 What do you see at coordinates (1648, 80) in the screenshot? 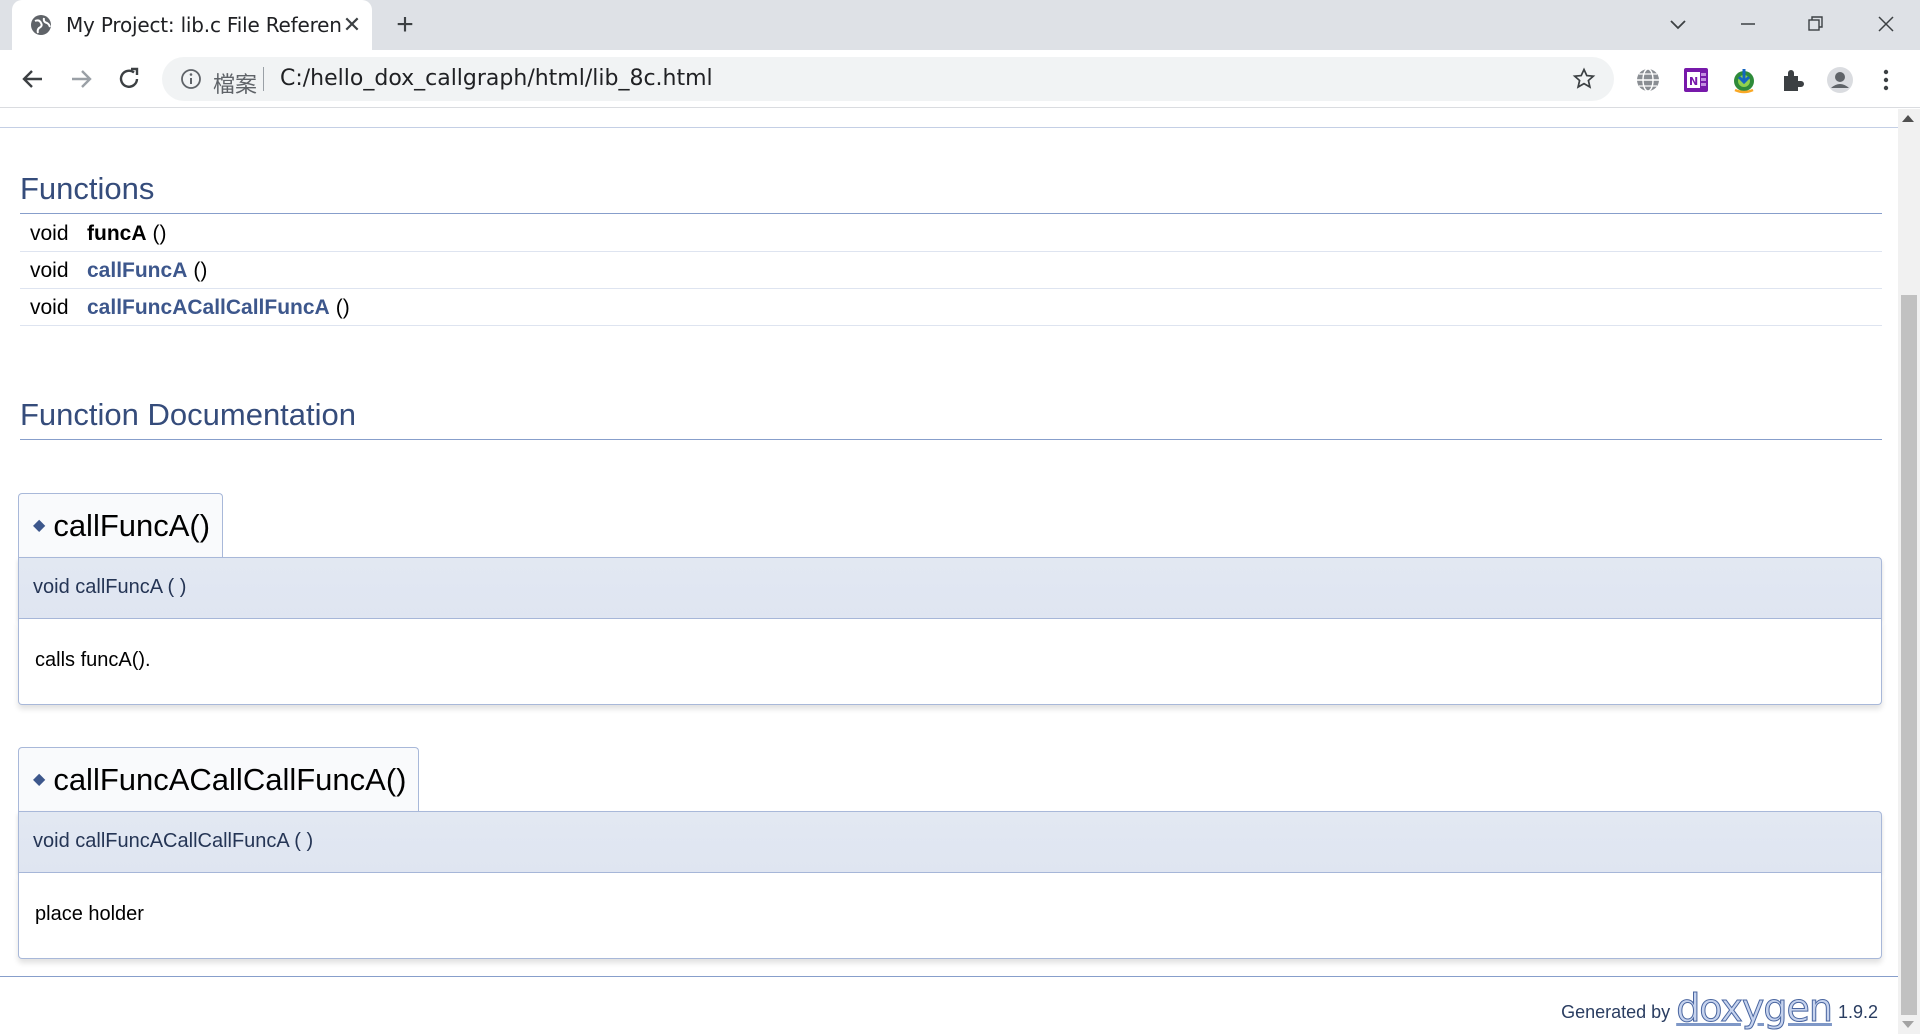
I see `translate-globe-icon` at bounding box center [1648, 80].